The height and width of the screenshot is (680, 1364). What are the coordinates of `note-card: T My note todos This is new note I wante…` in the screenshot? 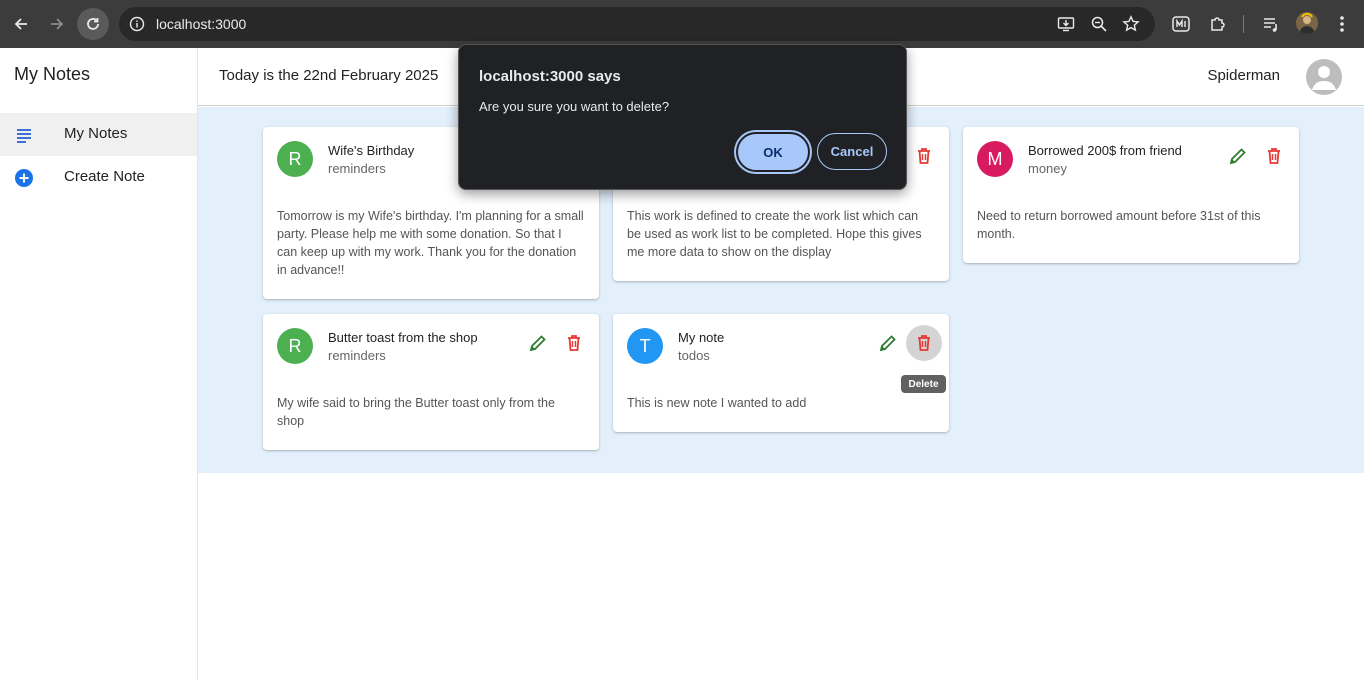 It's located at (781, 373).